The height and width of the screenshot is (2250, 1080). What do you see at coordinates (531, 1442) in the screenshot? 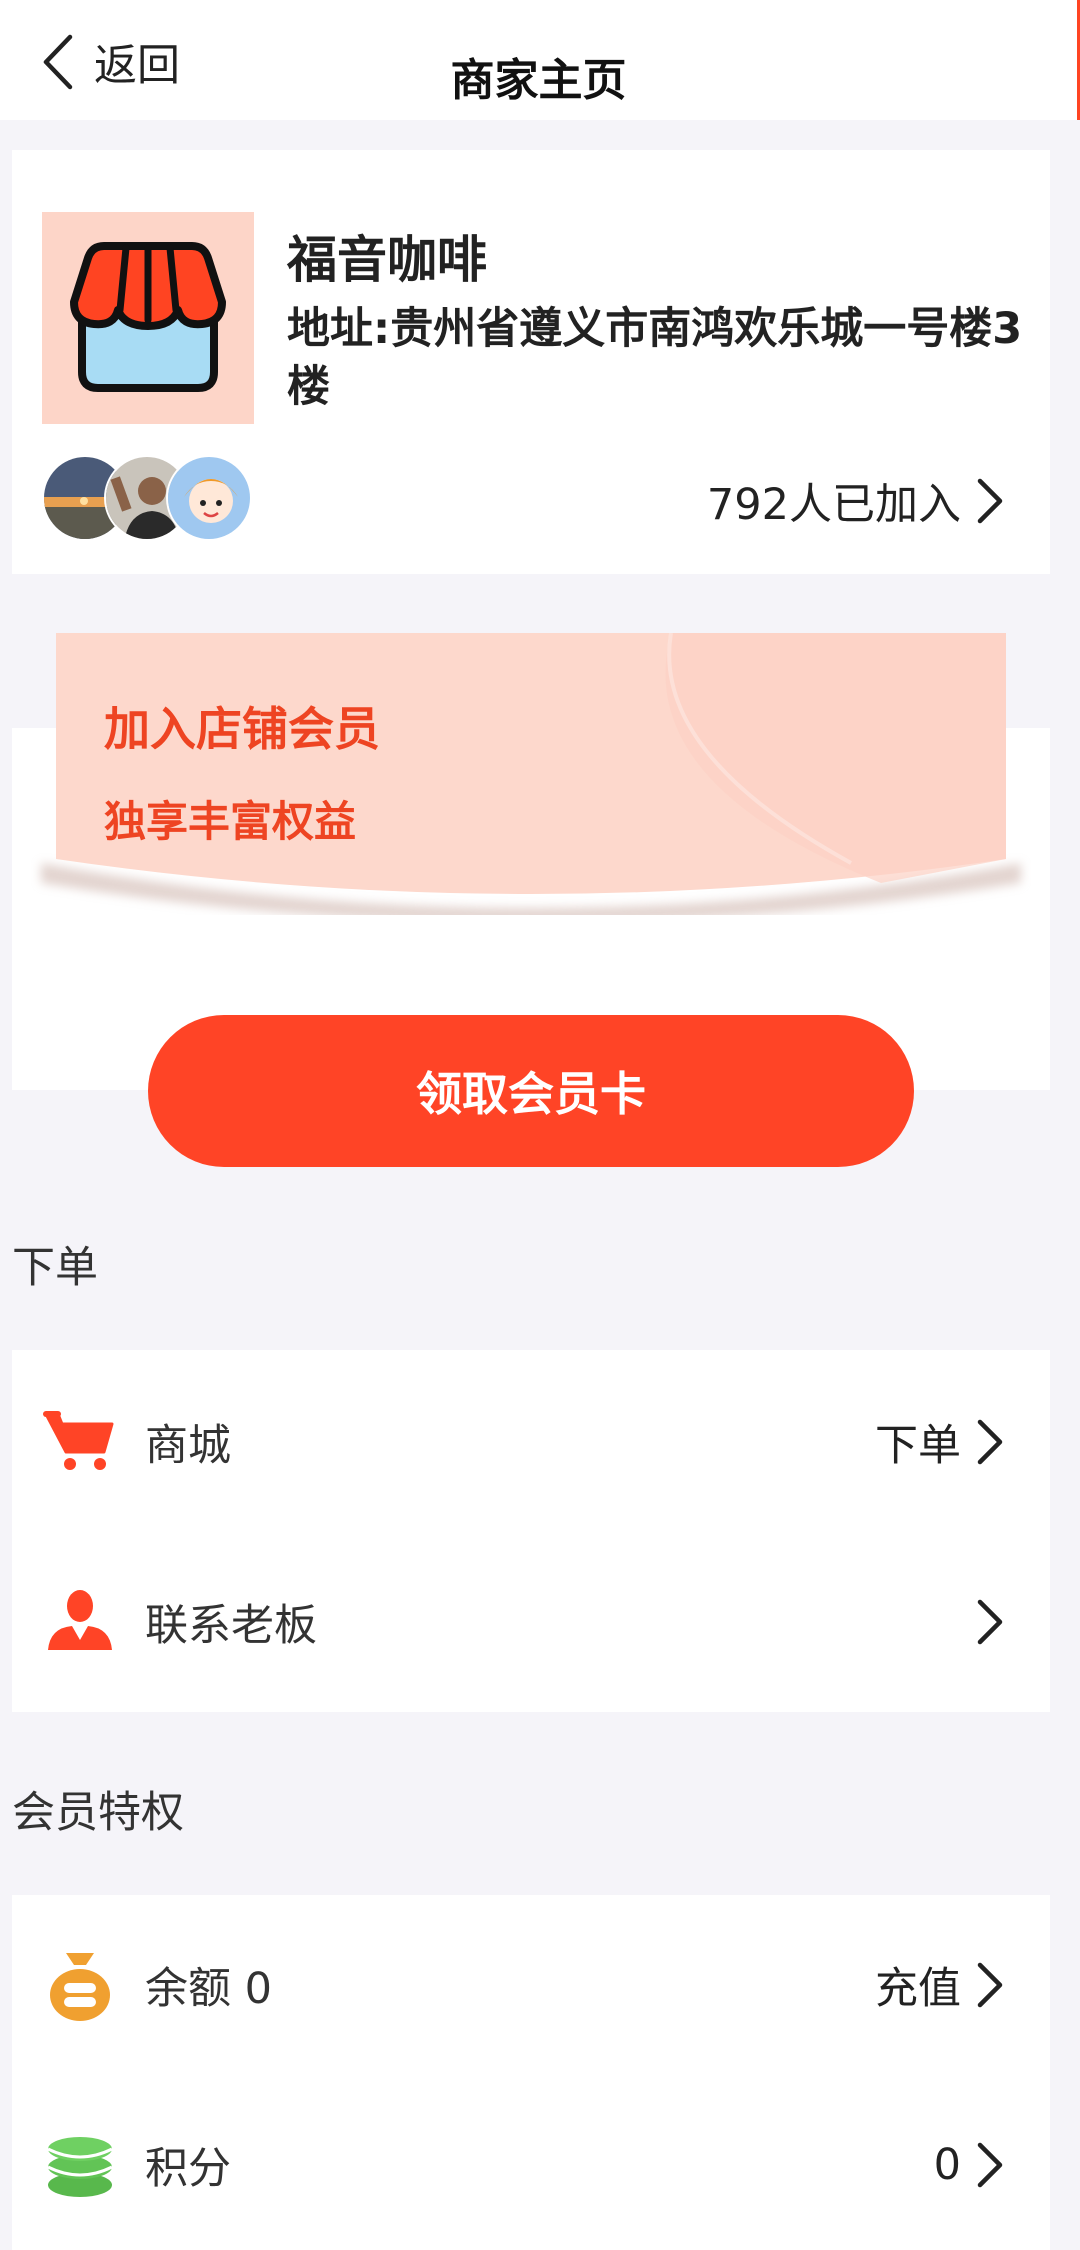
I see `list-item-mall: 商城 下单` at bounding box center [531, 1442].